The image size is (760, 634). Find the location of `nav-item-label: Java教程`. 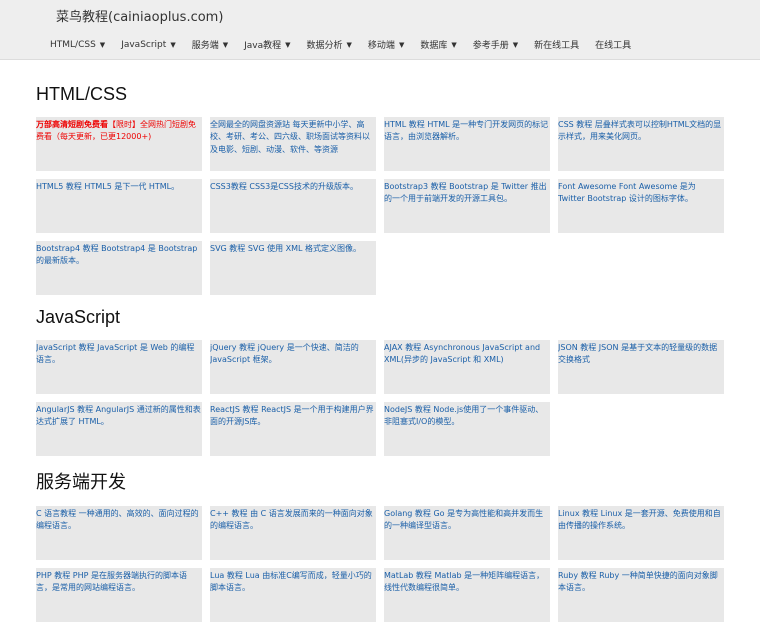

nav-item-label: Java教程 is located at coordinates (263, 46).